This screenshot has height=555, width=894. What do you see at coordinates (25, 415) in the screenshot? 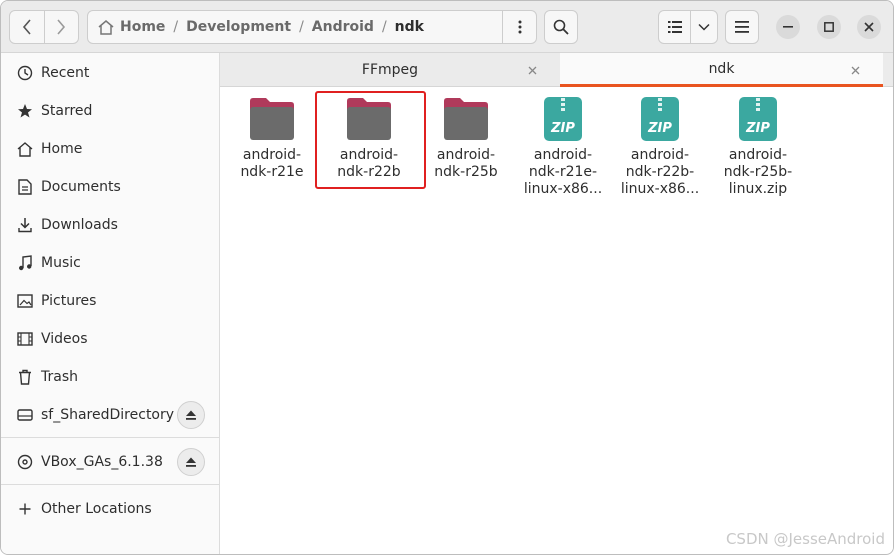
I see `drive-icon` at bounding box center [25, 415].